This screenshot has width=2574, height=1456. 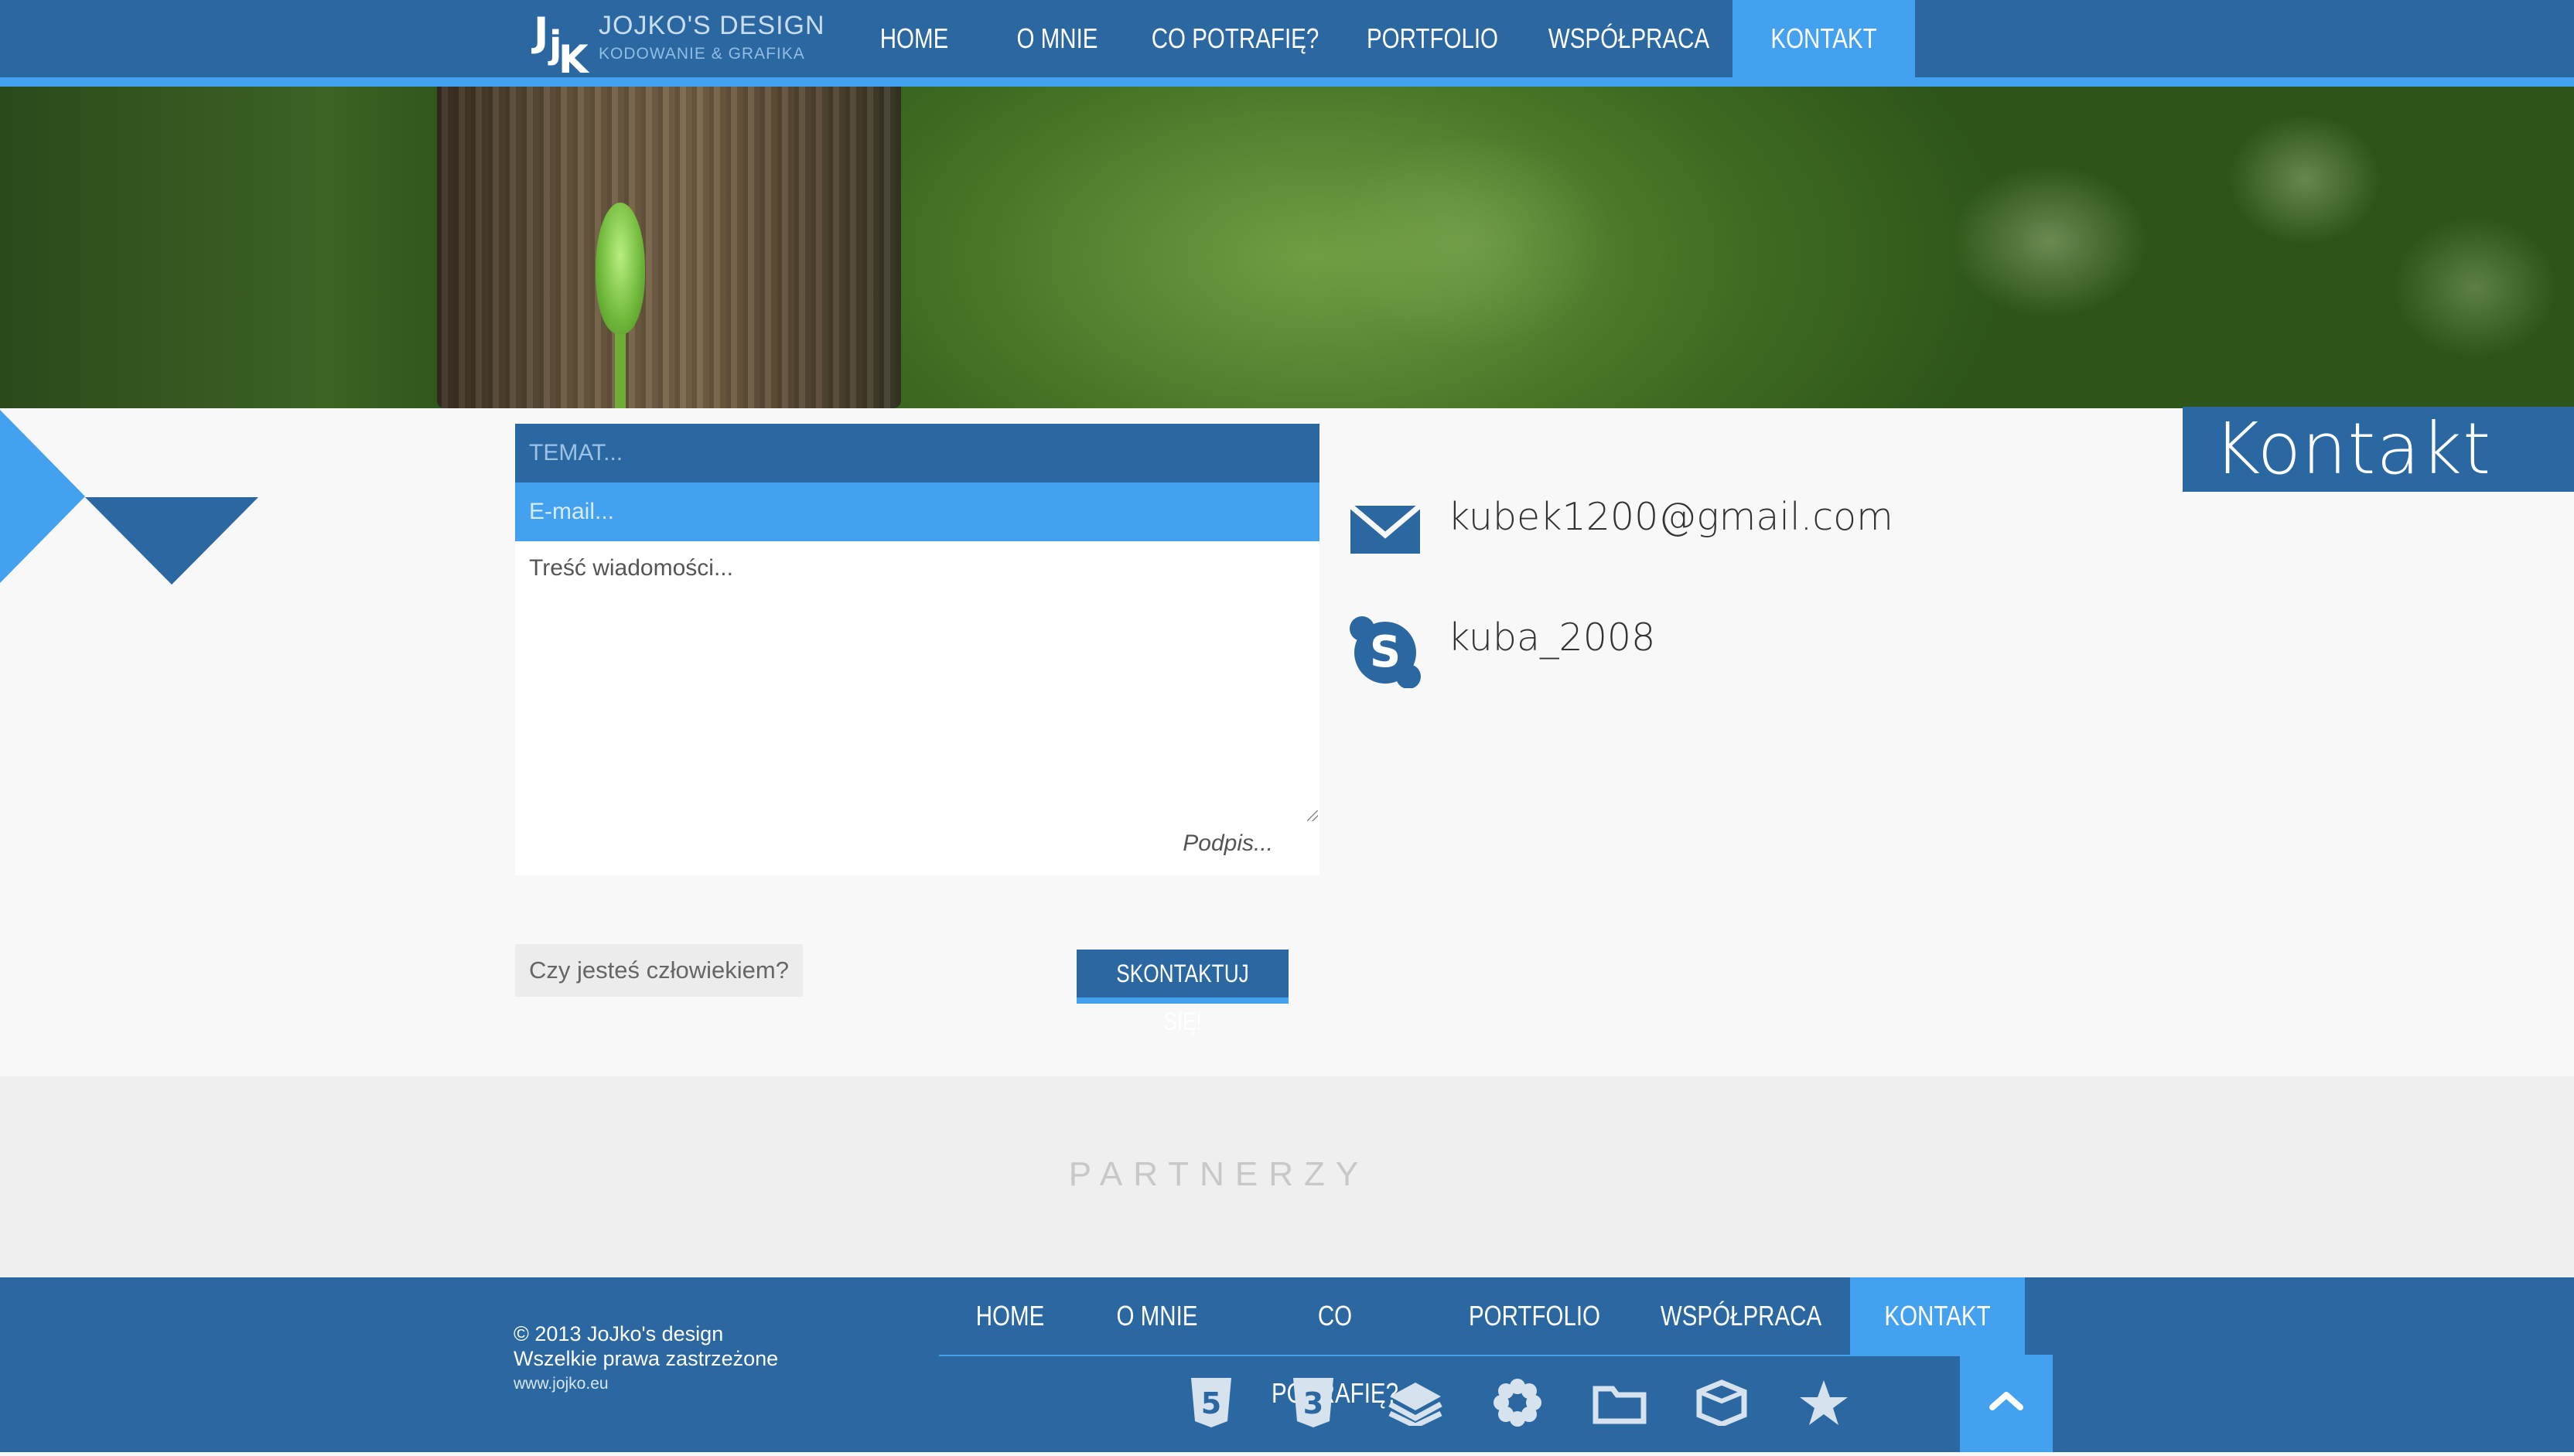 I want to click on site-logo: J j K JOJKO'S DESIGN KODOWANIE & GRAFIKA, so click(x=697, y=44).